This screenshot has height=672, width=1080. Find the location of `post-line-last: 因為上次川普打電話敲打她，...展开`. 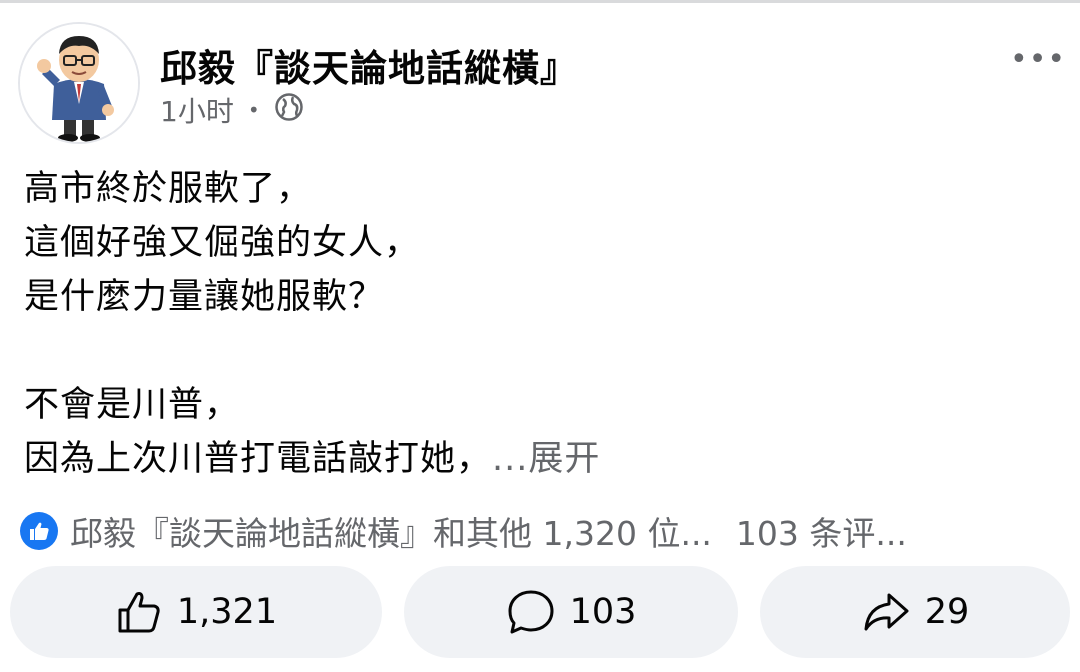

post-line-last: 因為上次川普打電話敲打她，...展开 is located at coordinates (312, 459).